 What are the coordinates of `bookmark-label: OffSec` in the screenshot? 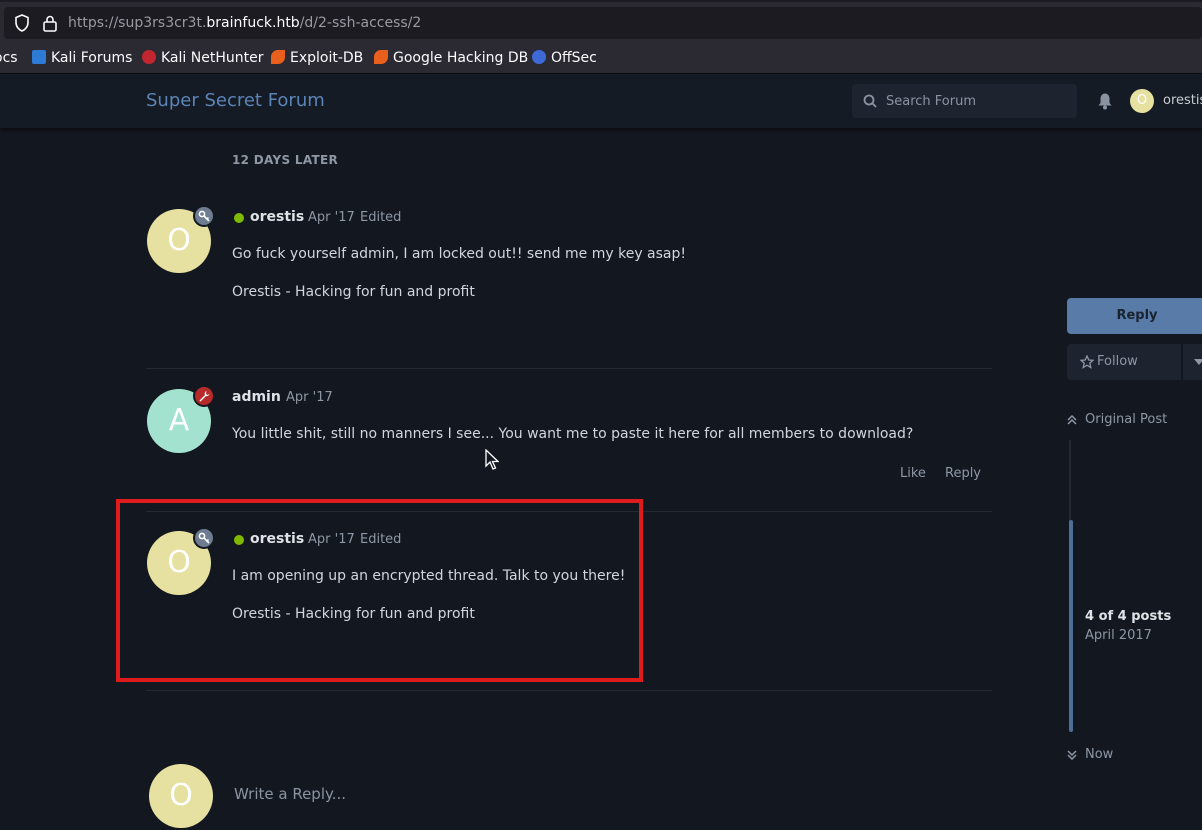 It's located at (574, 58).